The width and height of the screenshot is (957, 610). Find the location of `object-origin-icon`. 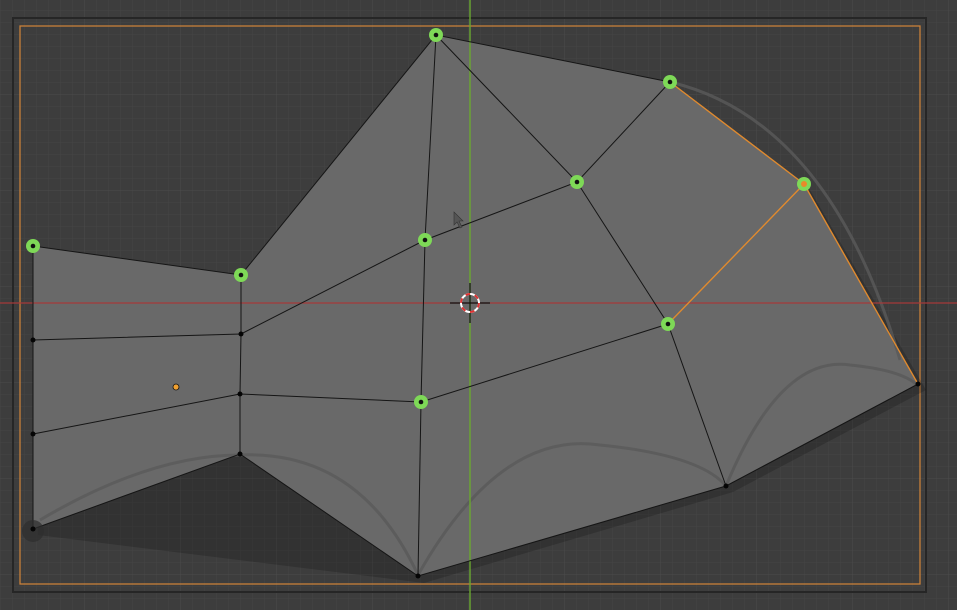

object-origin-icon is located at coordinates (176, 387).